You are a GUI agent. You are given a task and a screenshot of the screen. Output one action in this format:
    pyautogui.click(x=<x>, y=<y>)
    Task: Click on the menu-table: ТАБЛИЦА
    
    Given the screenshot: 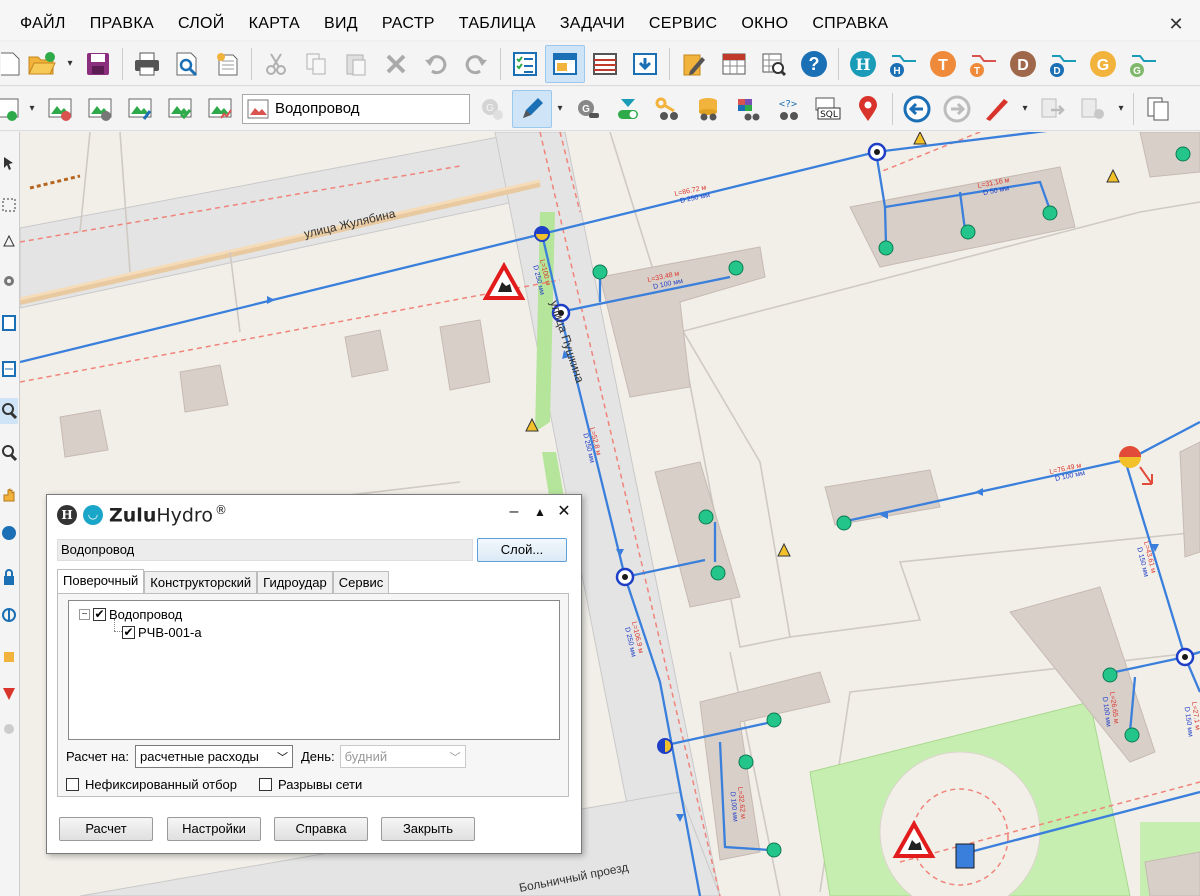 What is the action you would take?
    pyautogui.click(x=497, y=24)
    